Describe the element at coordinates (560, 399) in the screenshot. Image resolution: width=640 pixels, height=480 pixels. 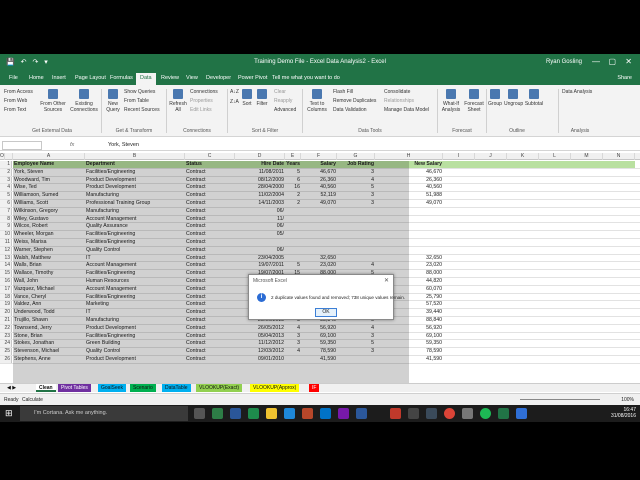
I see `zoom-slider` at that location.